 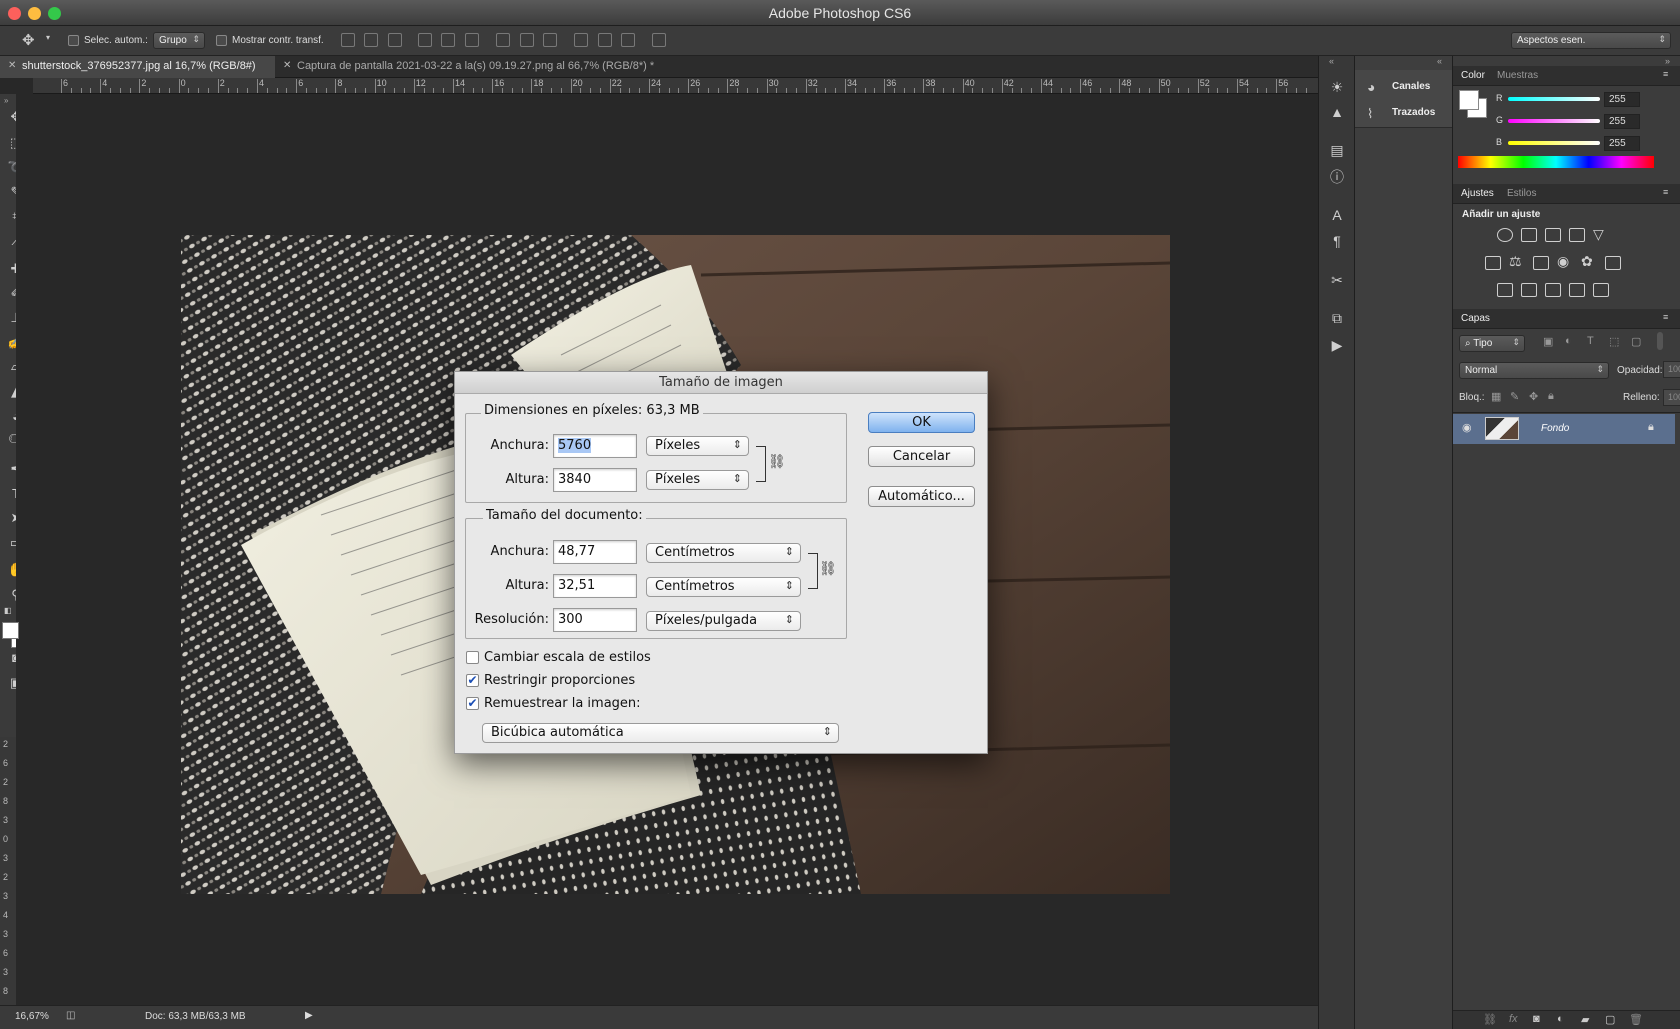 I want to click on slider-b, so click(x=1554, y=143).